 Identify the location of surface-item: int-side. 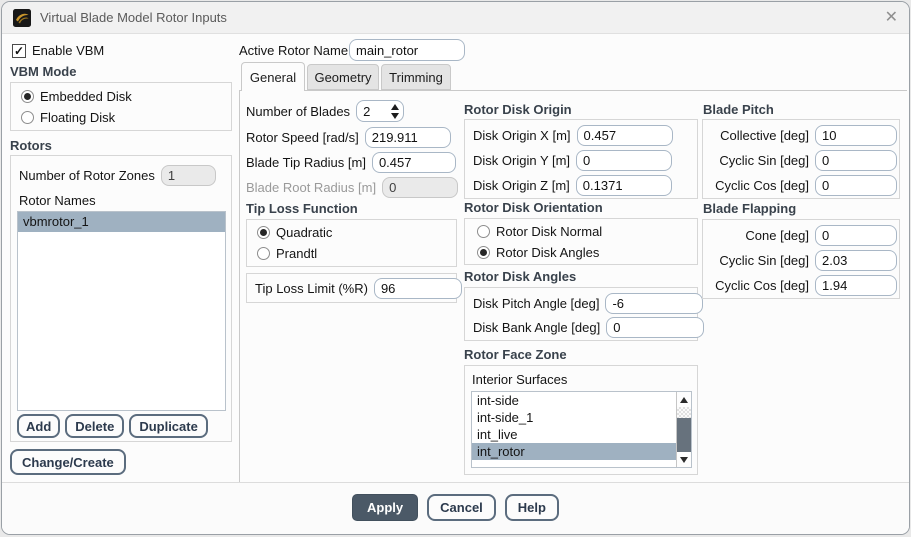
(574, 400).